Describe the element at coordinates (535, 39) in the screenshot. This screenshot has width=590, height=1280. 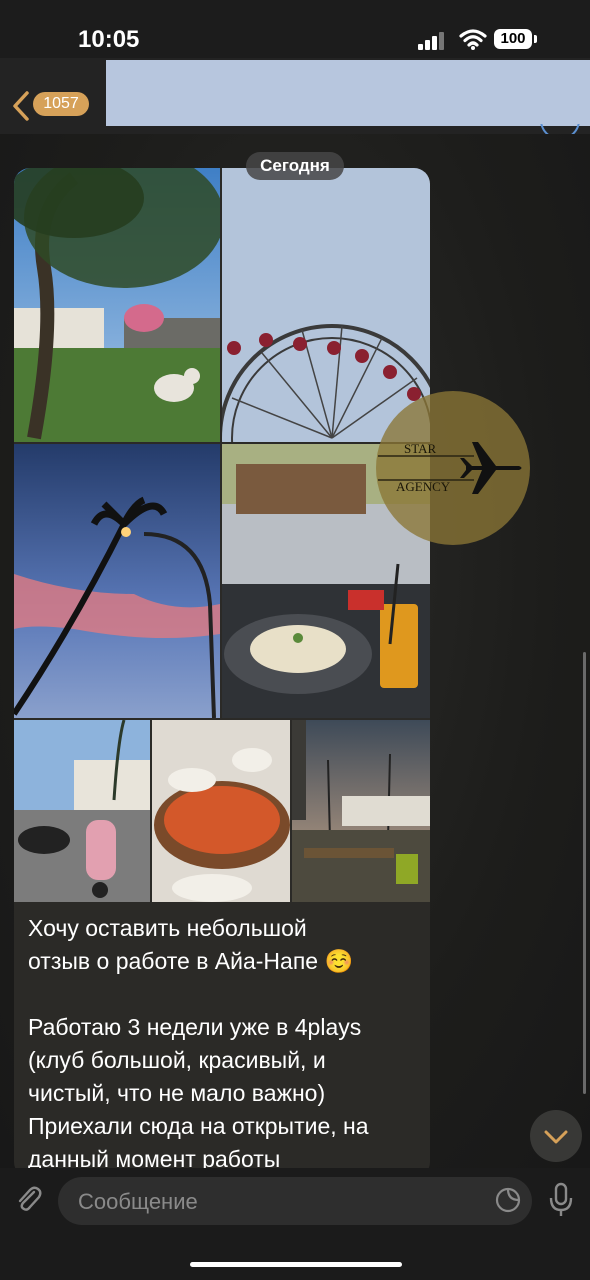
I see `battery-tip` at that location.